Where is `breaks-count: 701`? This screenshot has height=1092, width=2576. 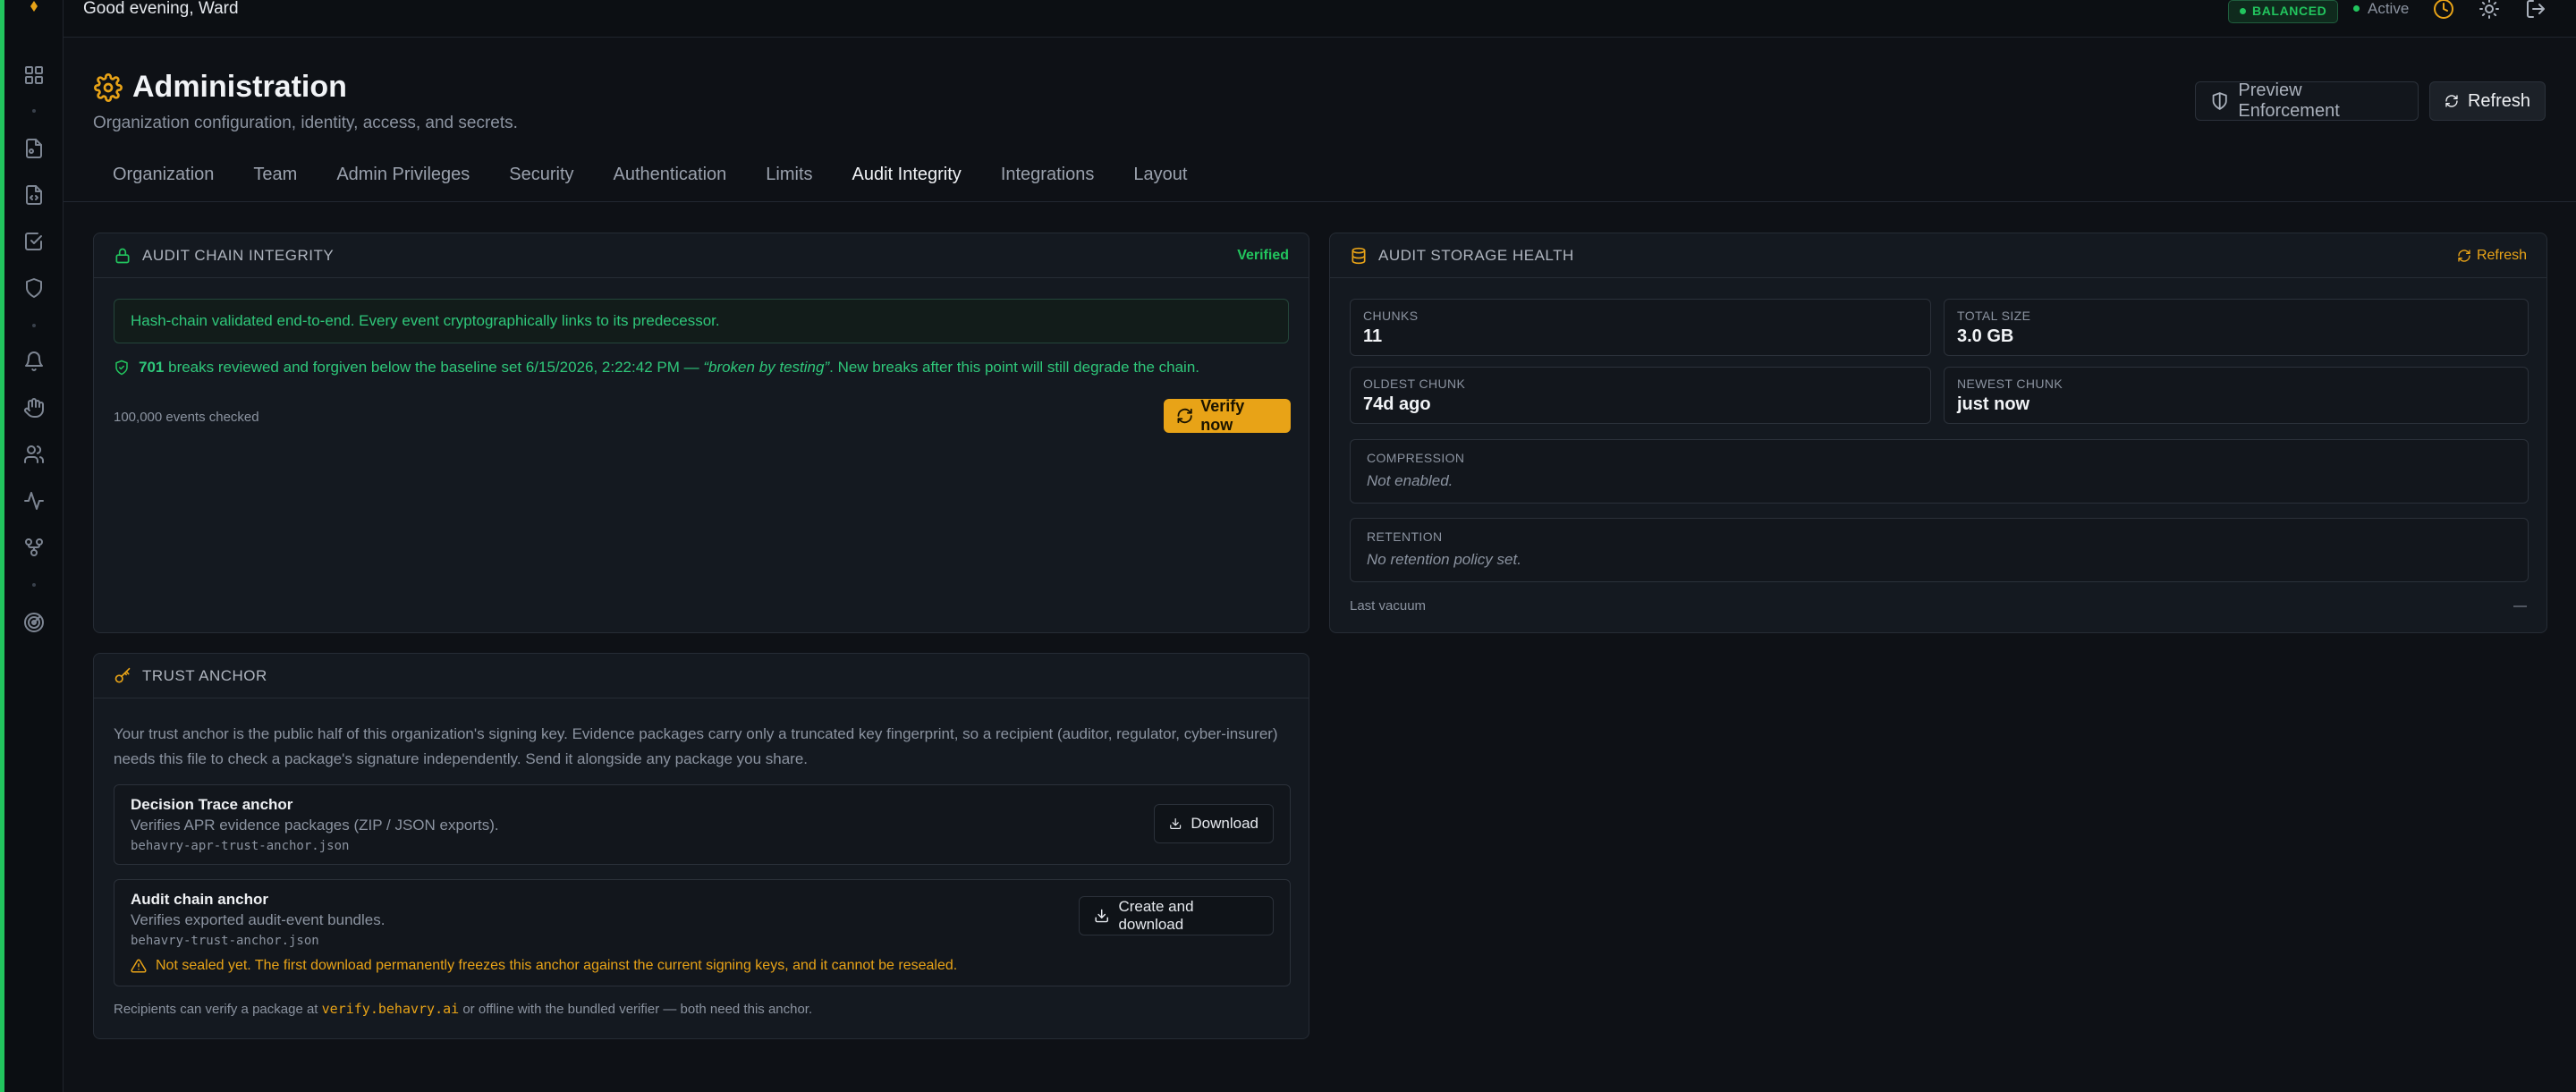
breaks-count: 701 is located at coordinates (152, 367).